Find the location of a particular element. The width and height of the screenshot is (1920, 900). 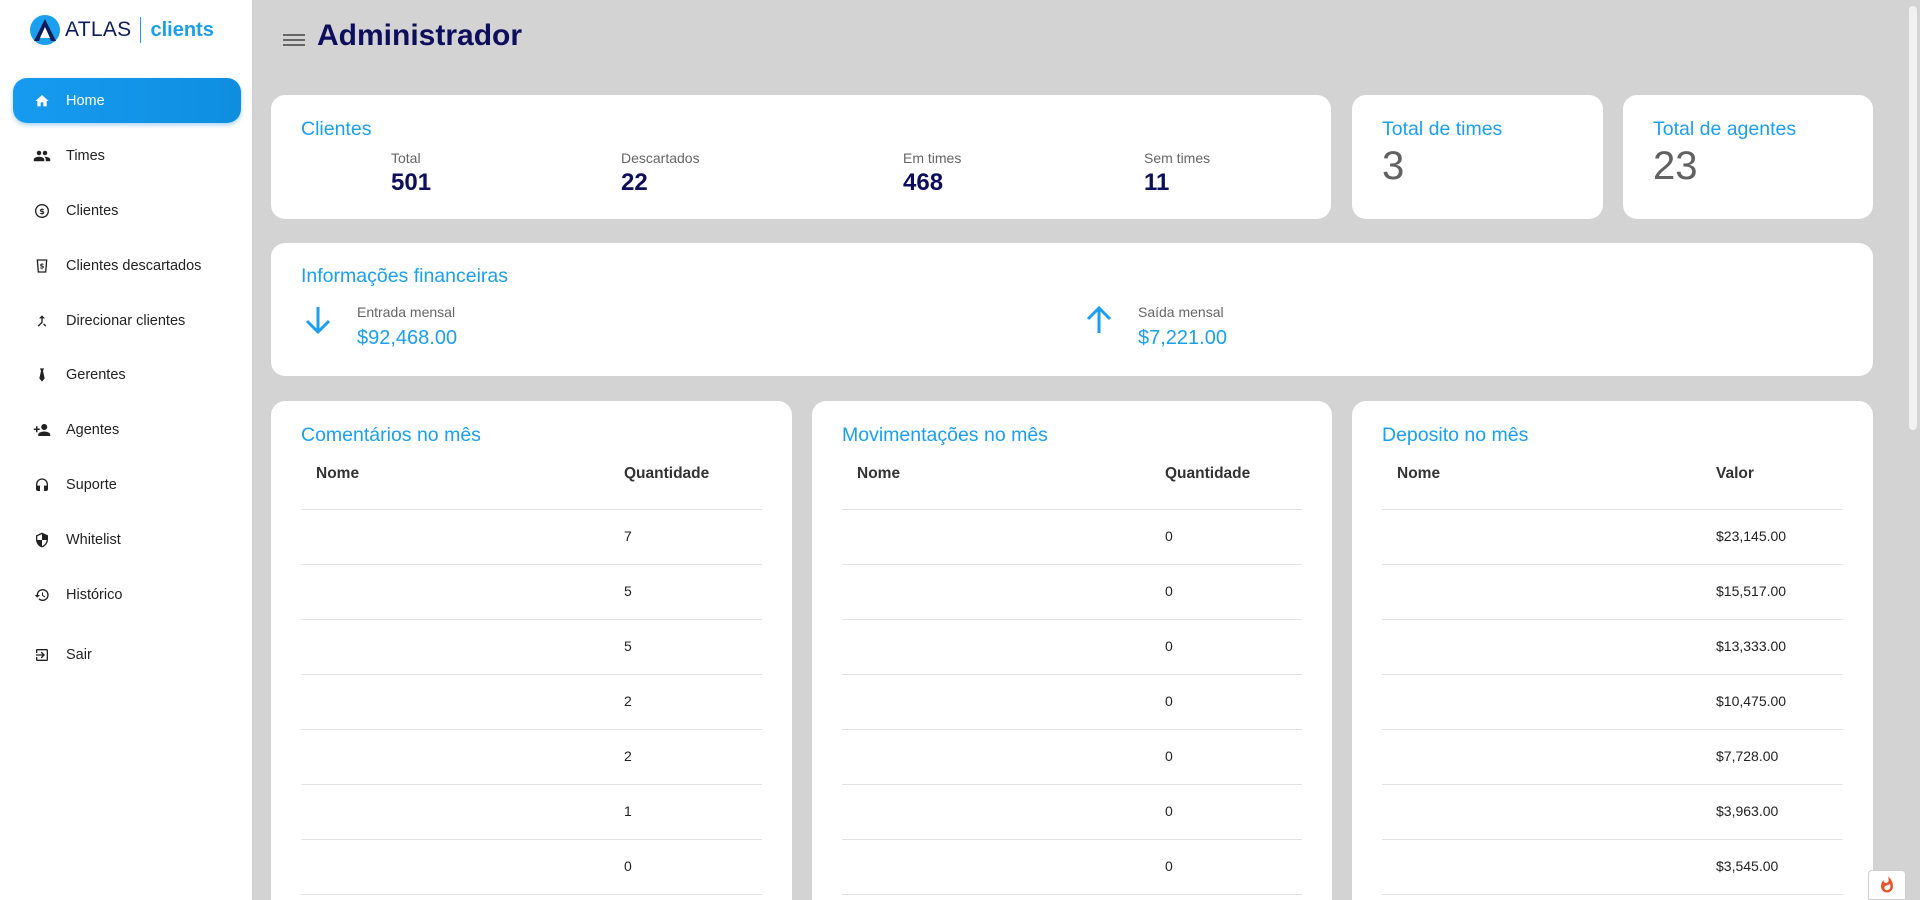

scrollbar-thumb is located at coordinates (1913, 218).